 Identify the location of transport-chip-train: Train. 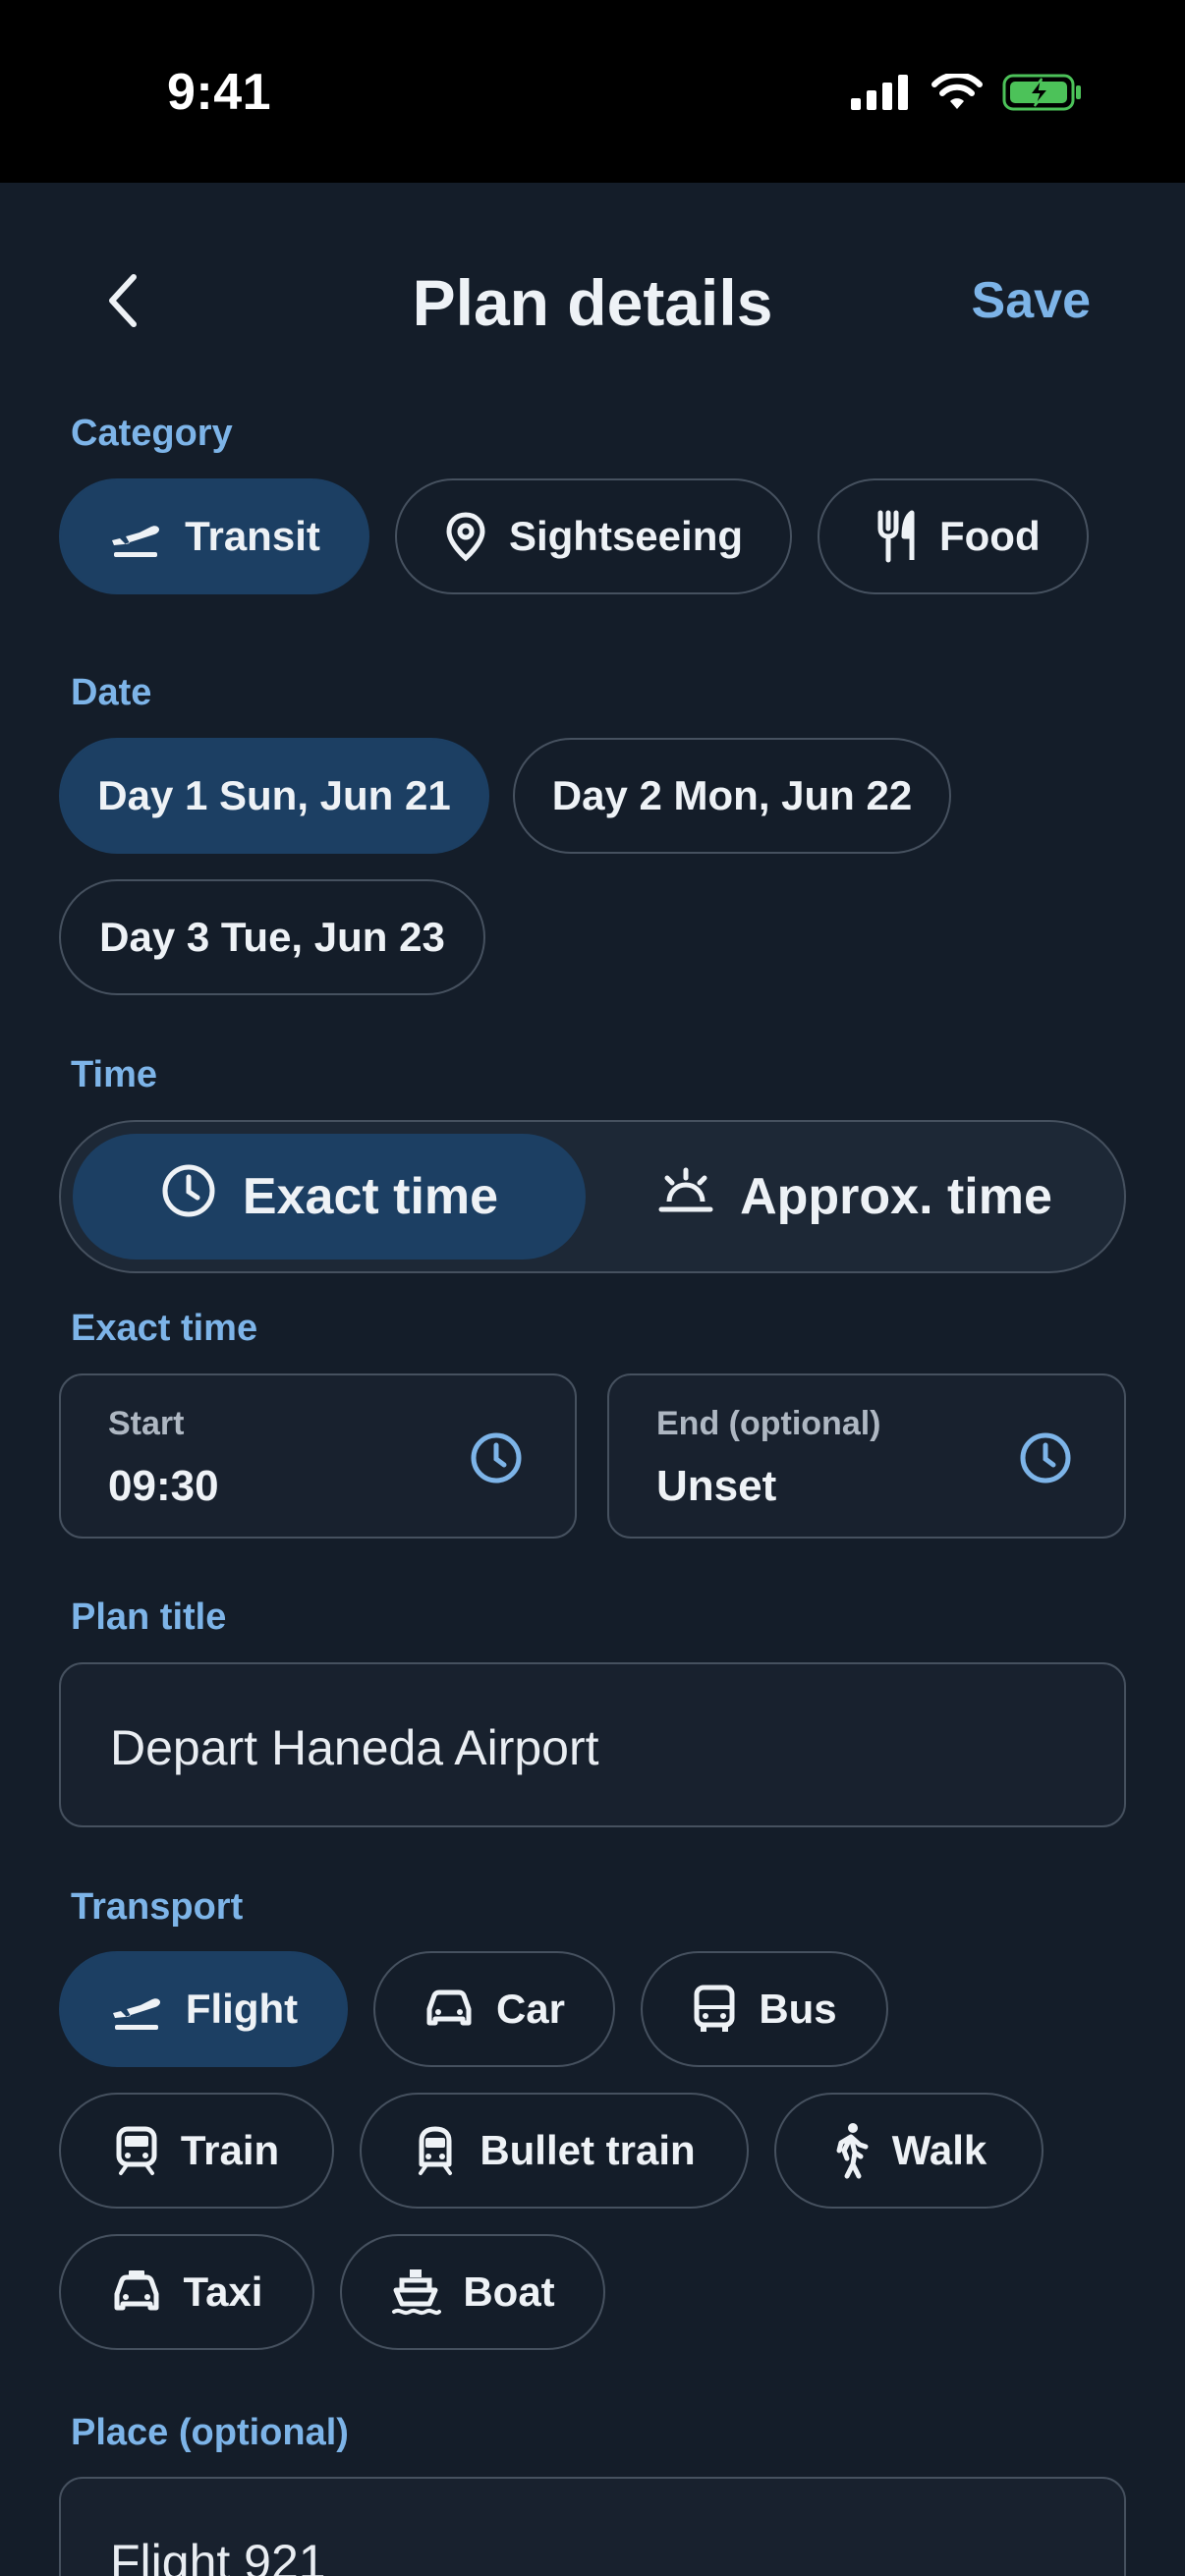
(197, 2151).